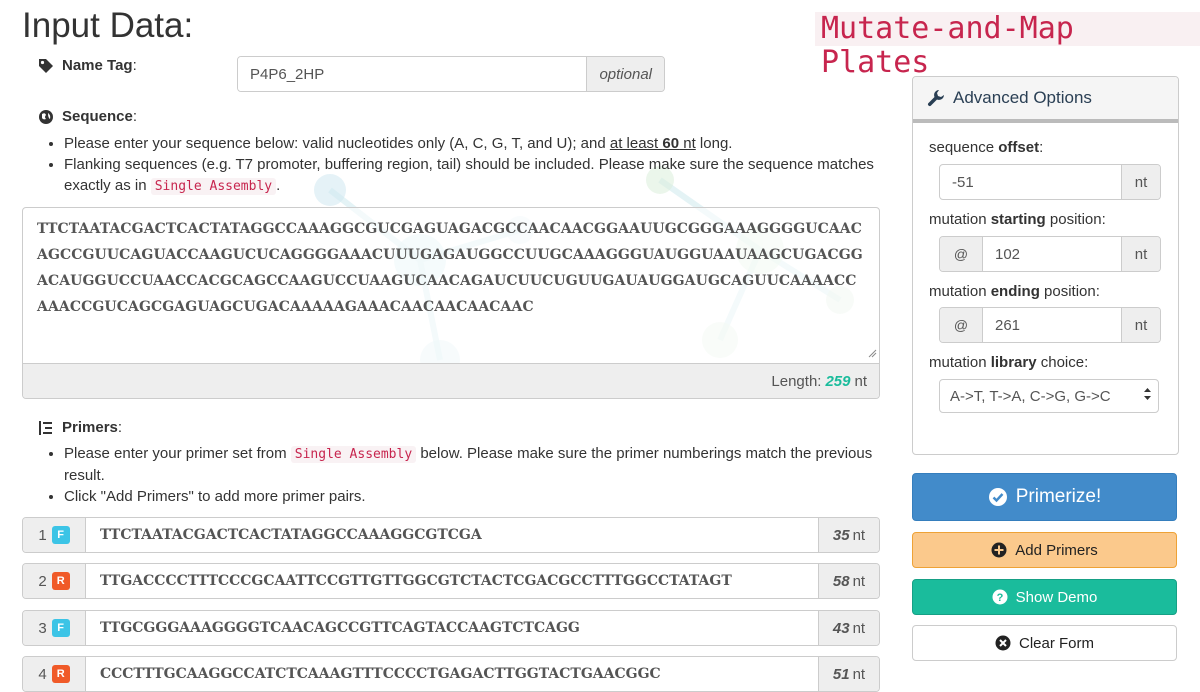 The height and width of the screenshot is (692, 1200). What do you see at coordinates (42, 581) in the screenshot?
I see `primer-index: 2` at bounding box center [42, 581].